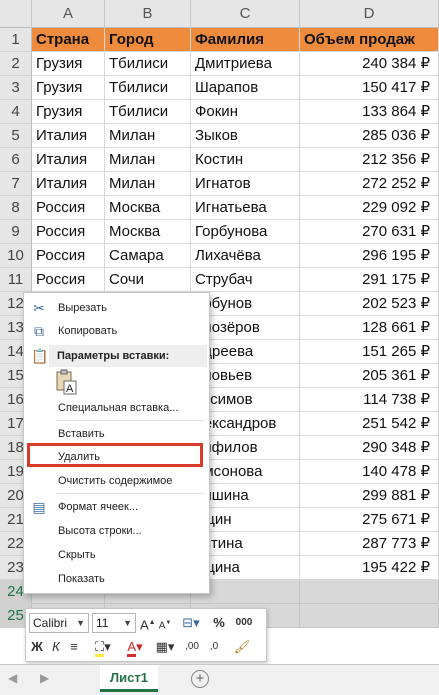  Describe the element at coordinates (16, 88) in the screenshot. I see `row-header: 3` at that location.